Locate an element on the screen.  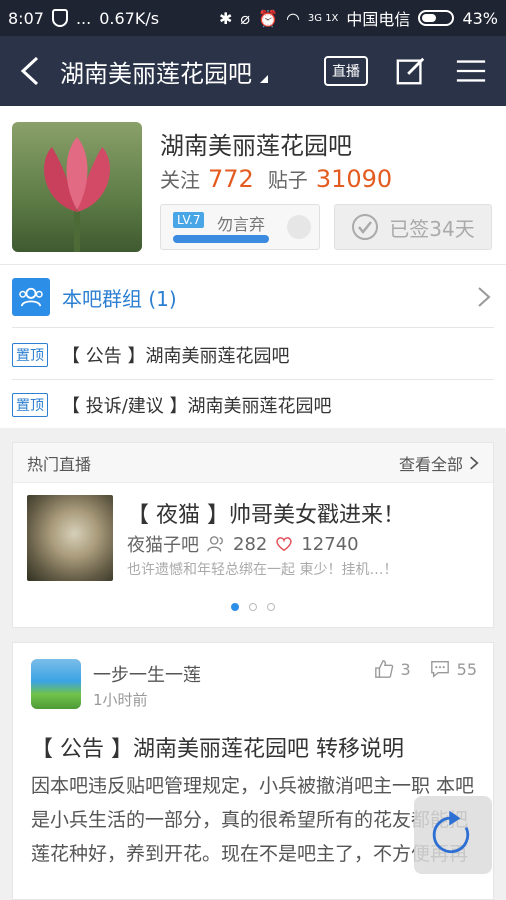
live-title: 【 夜猫 】帅哥美女戳进来！ is located at coordinates (266, 513).